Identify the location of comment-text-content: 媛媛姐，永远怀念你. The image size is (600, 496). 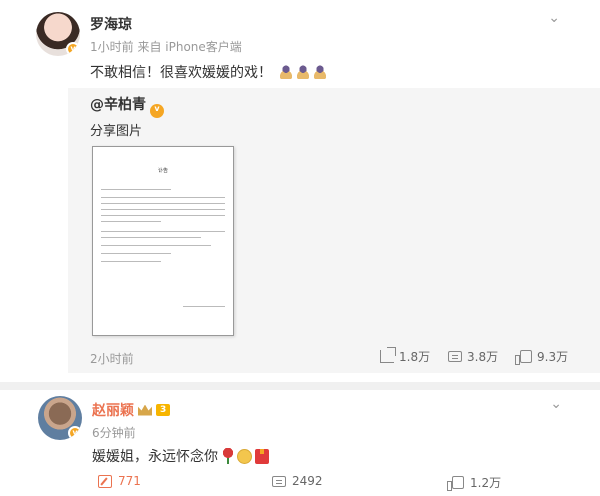
(155, 457).